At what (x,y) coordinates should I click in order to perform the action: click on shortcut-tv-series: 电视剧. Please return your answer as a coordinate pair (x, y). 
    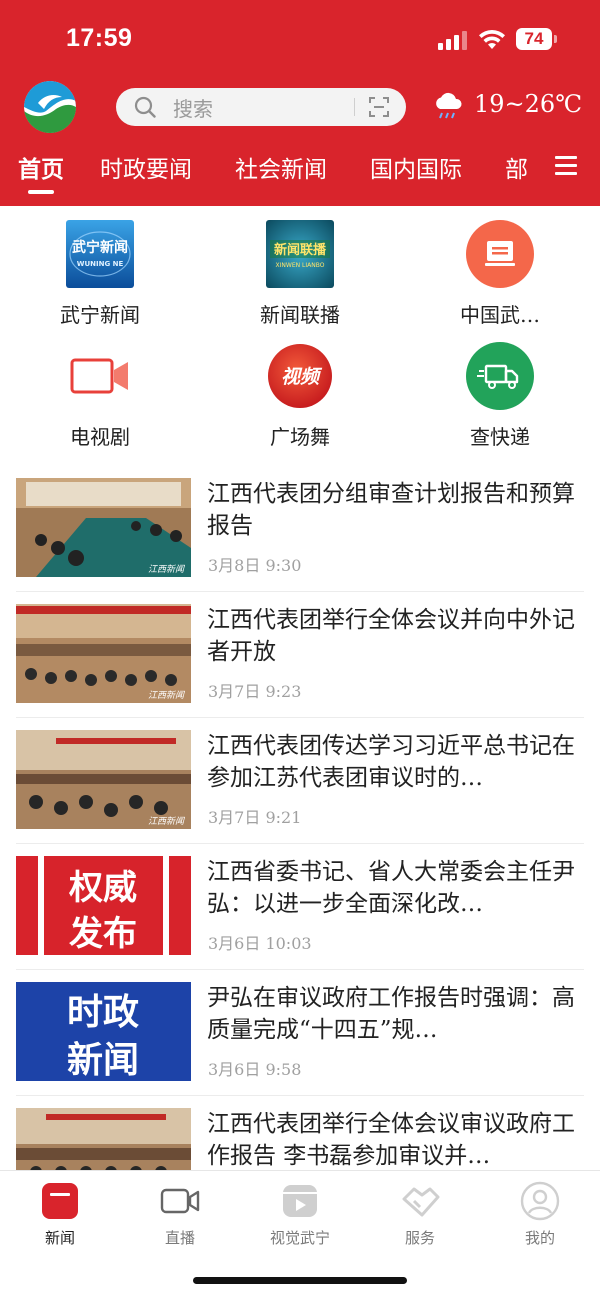
    Looking at the image, I should click on (100, 388).